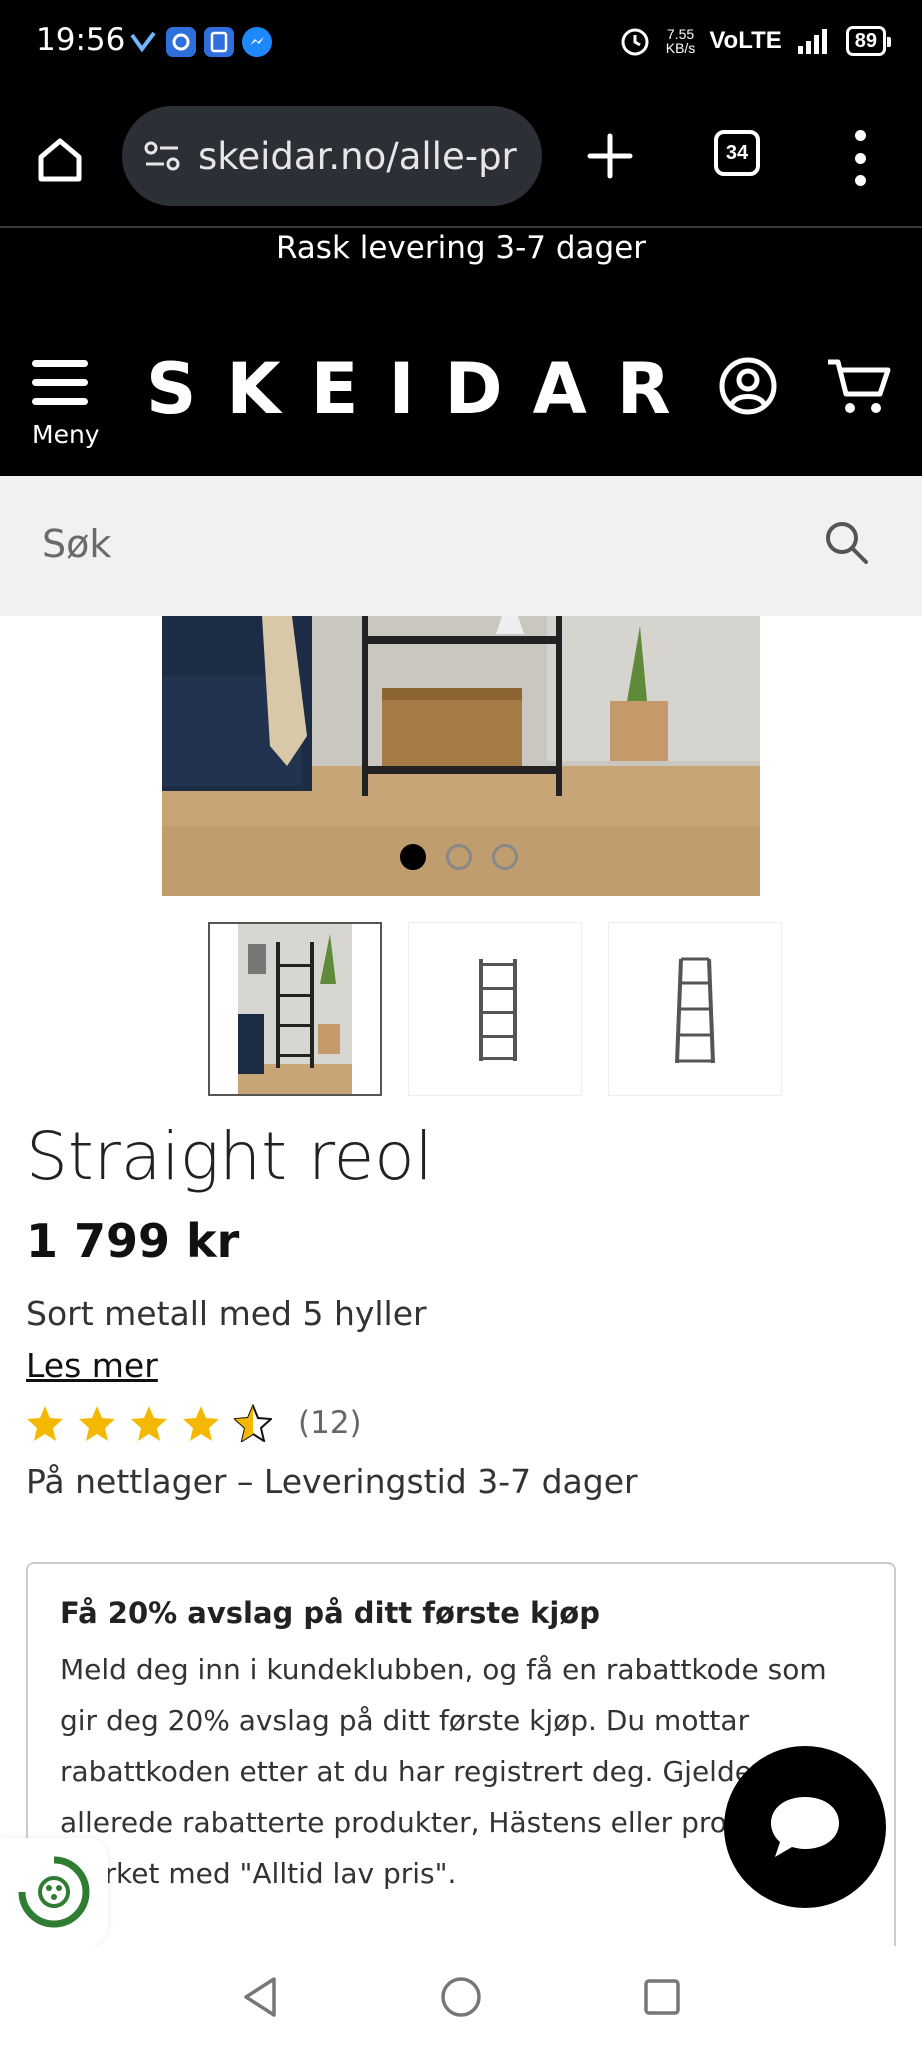 Image resolution: width=922 pixels, height=2048 pixels. I want to click on address-bar: skeidar.no/alle-pr, so click(332, 156).